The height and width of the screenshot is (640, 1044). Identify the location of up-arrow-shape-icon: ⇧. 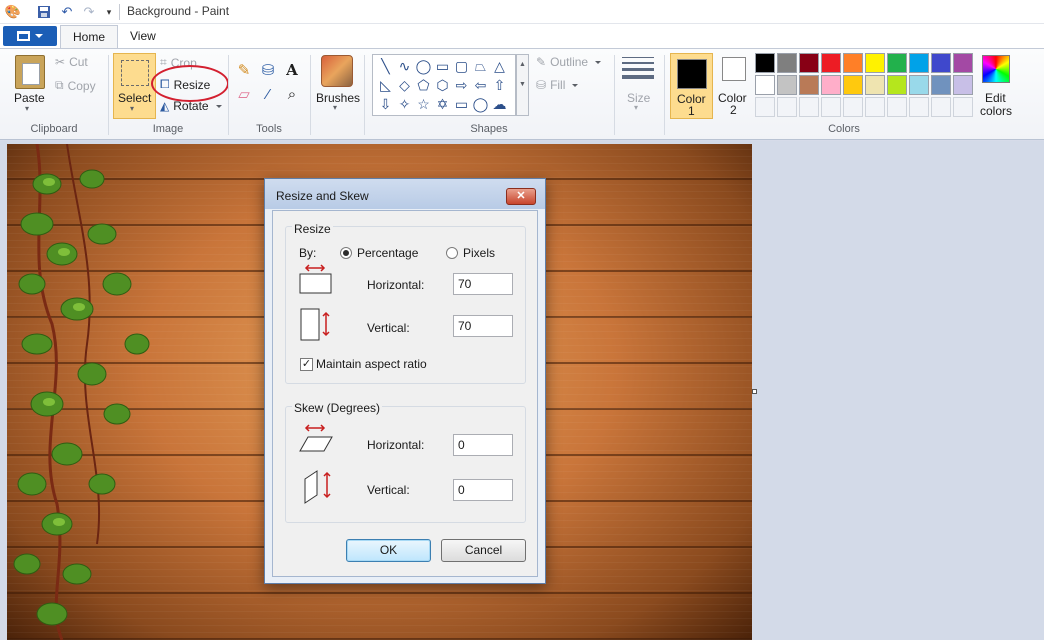
(499, 85).